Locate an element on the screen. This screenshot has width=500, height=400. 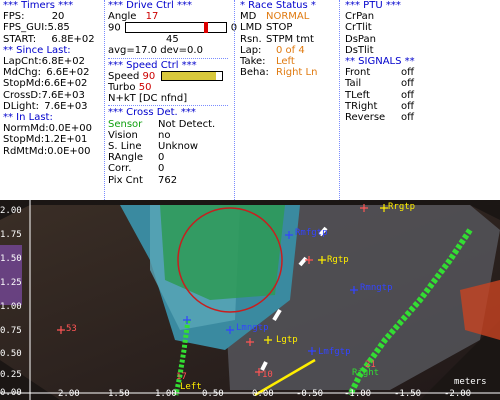
avg-value: avg=17.0 is located at coordinates (133, 51).